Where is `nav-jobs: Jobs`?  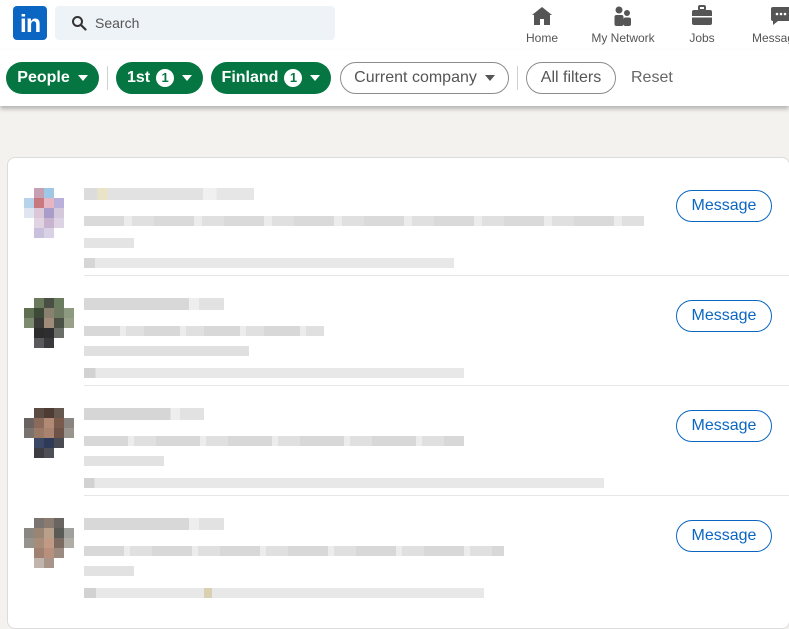
nav-jobs: Jobs is located at coordinates (702, 26).